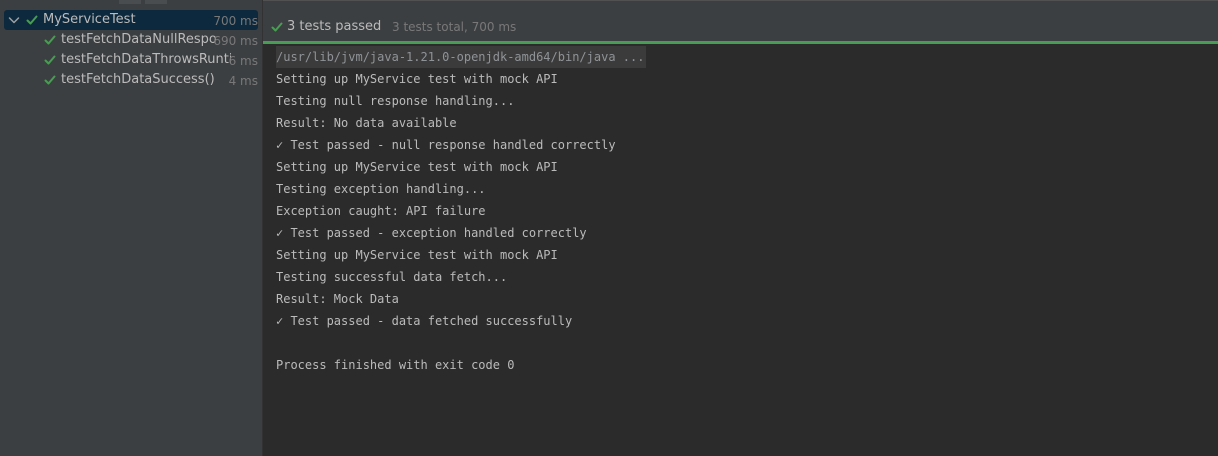 The height and width of the screenshot is (456, 1218). I want to click on test-name: testFetchDataThrowsRuntimeException(), so click(146, 59).